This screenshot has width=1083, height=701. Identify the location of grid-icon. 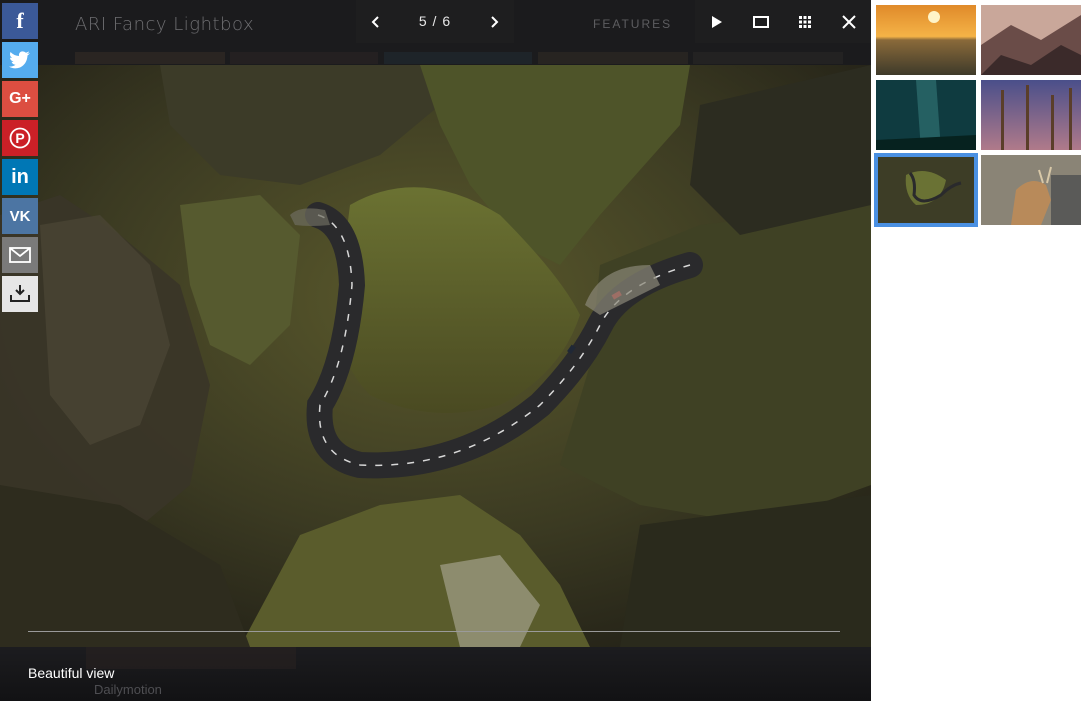
(805, 21).